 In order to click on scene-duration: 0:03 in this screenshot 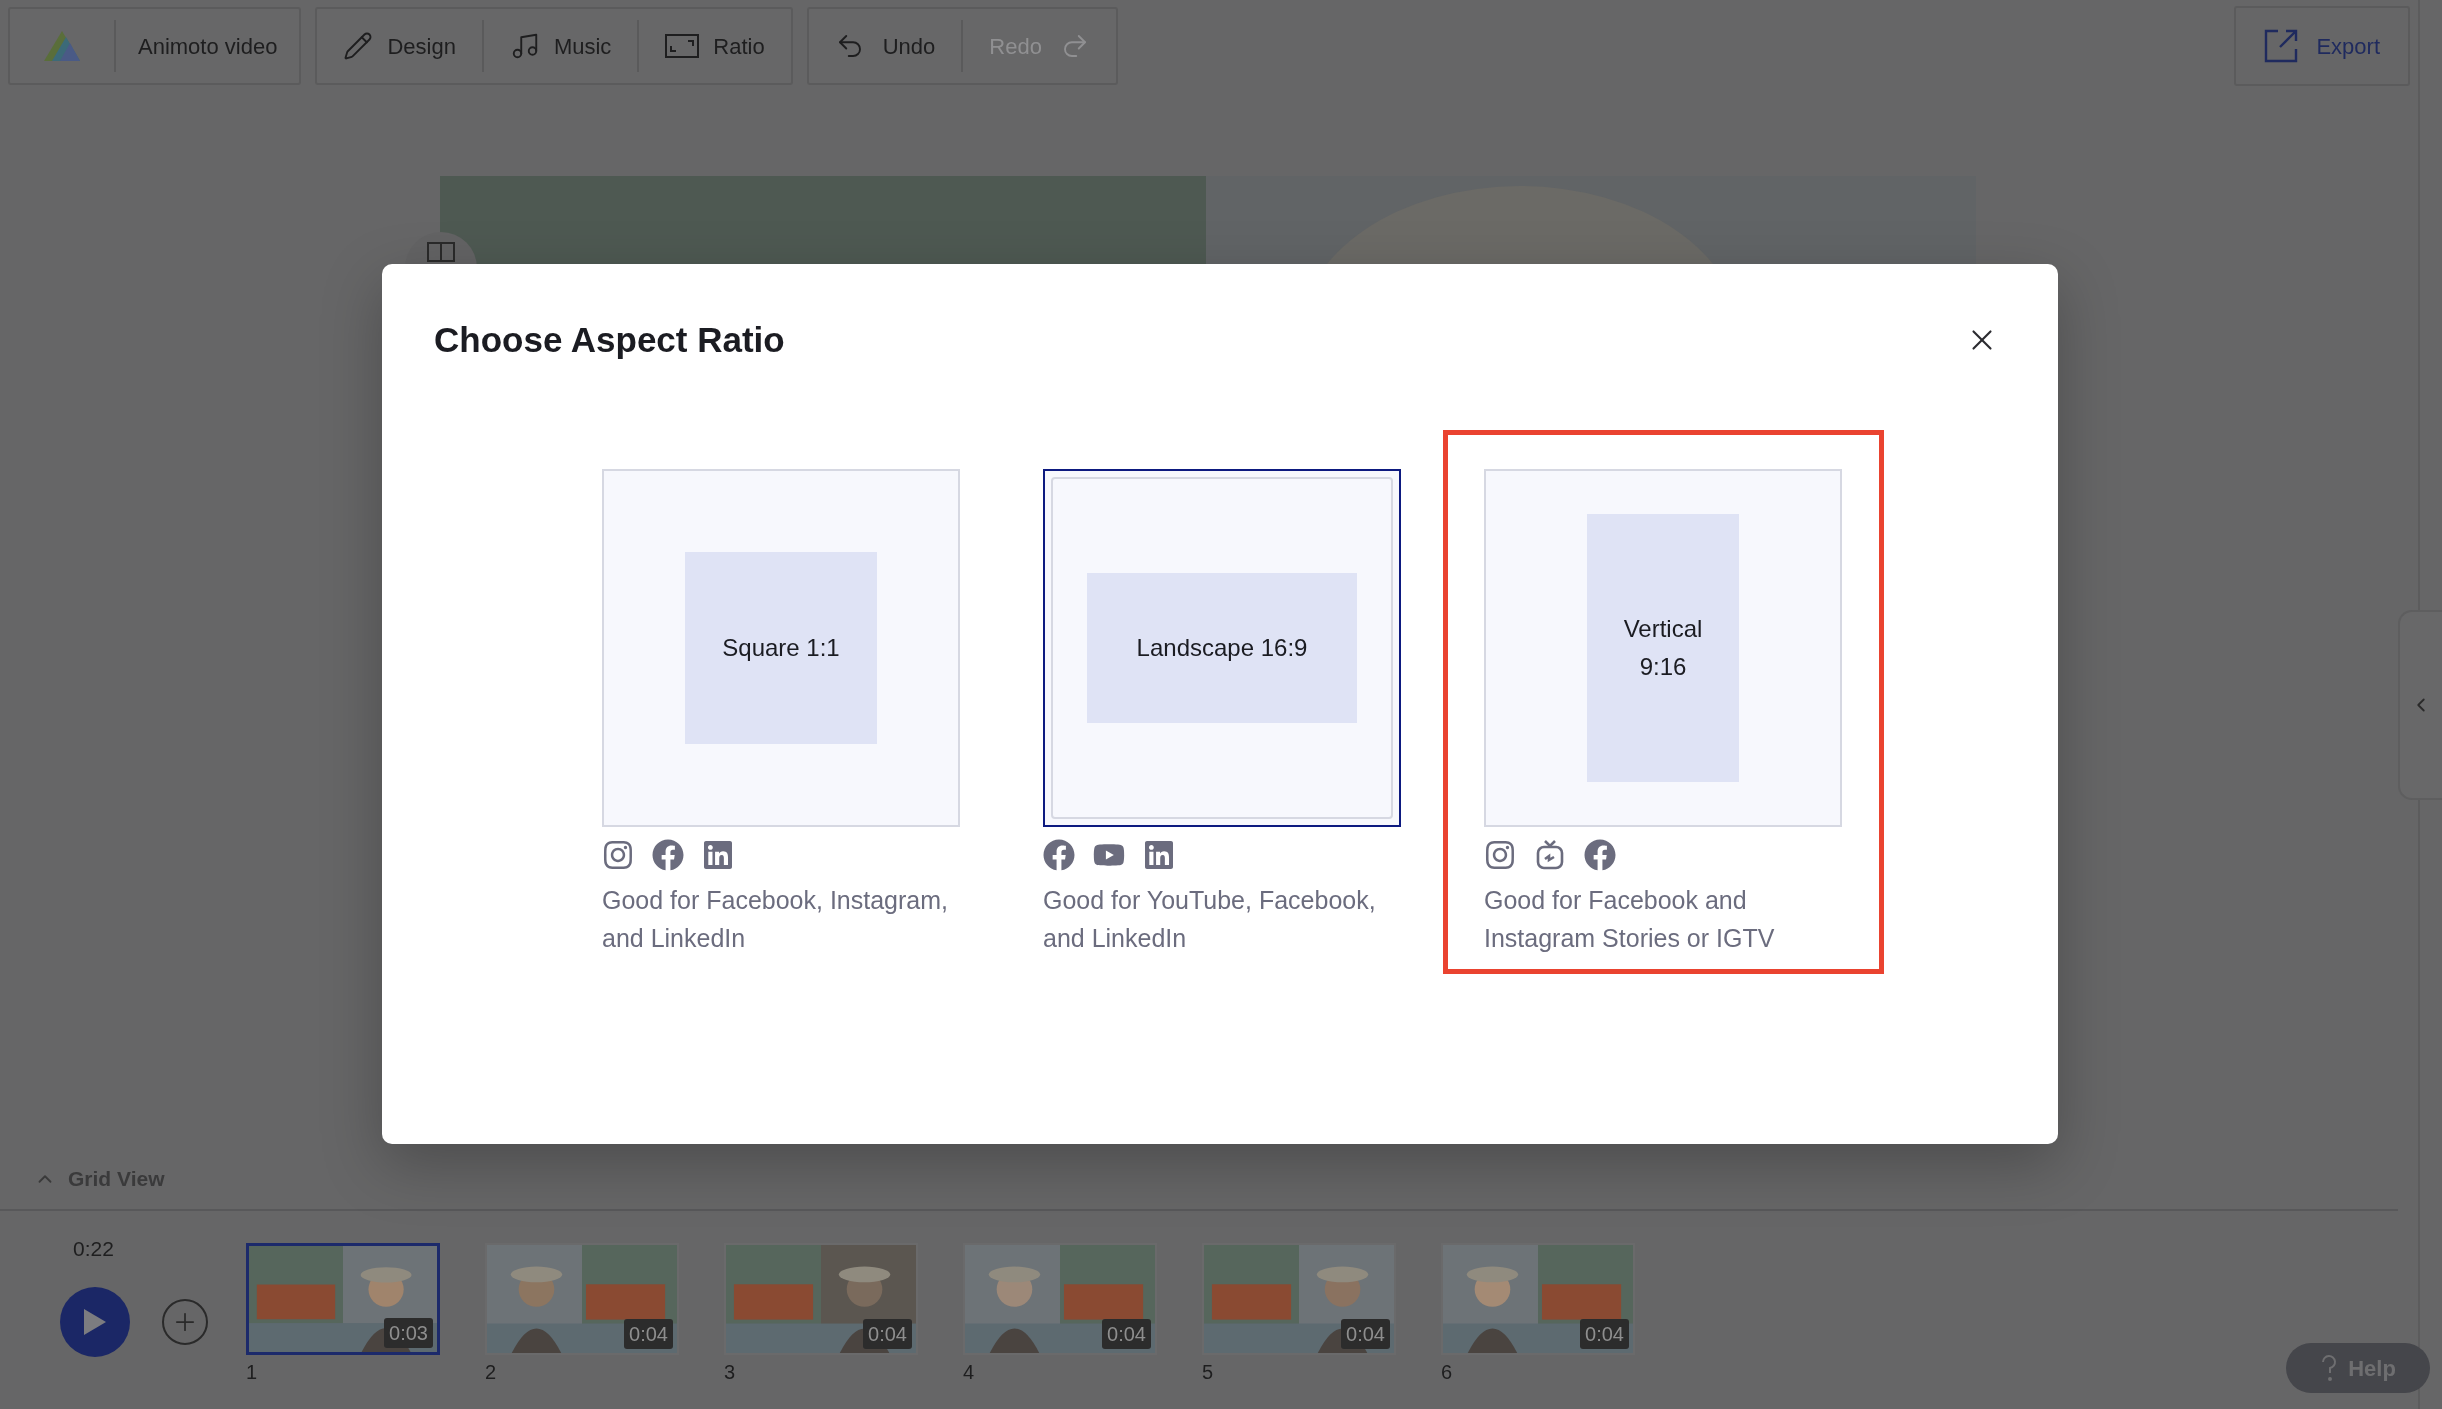, I will do `click(408, 1333)`.